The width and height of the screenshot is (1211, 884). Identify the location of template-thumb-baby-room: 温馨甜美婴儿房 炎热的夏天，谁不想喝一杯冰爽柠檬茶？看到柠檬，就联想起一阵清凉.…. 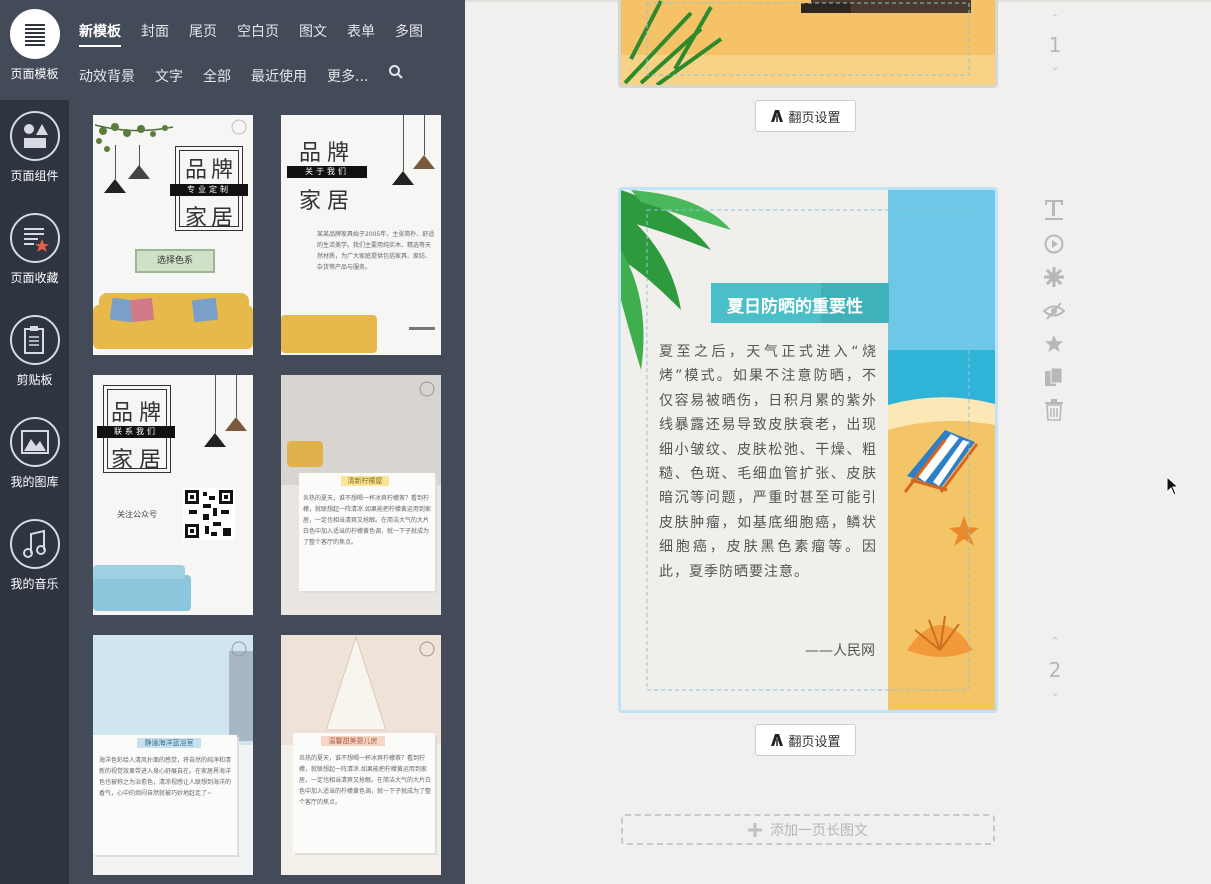
(361, 755).